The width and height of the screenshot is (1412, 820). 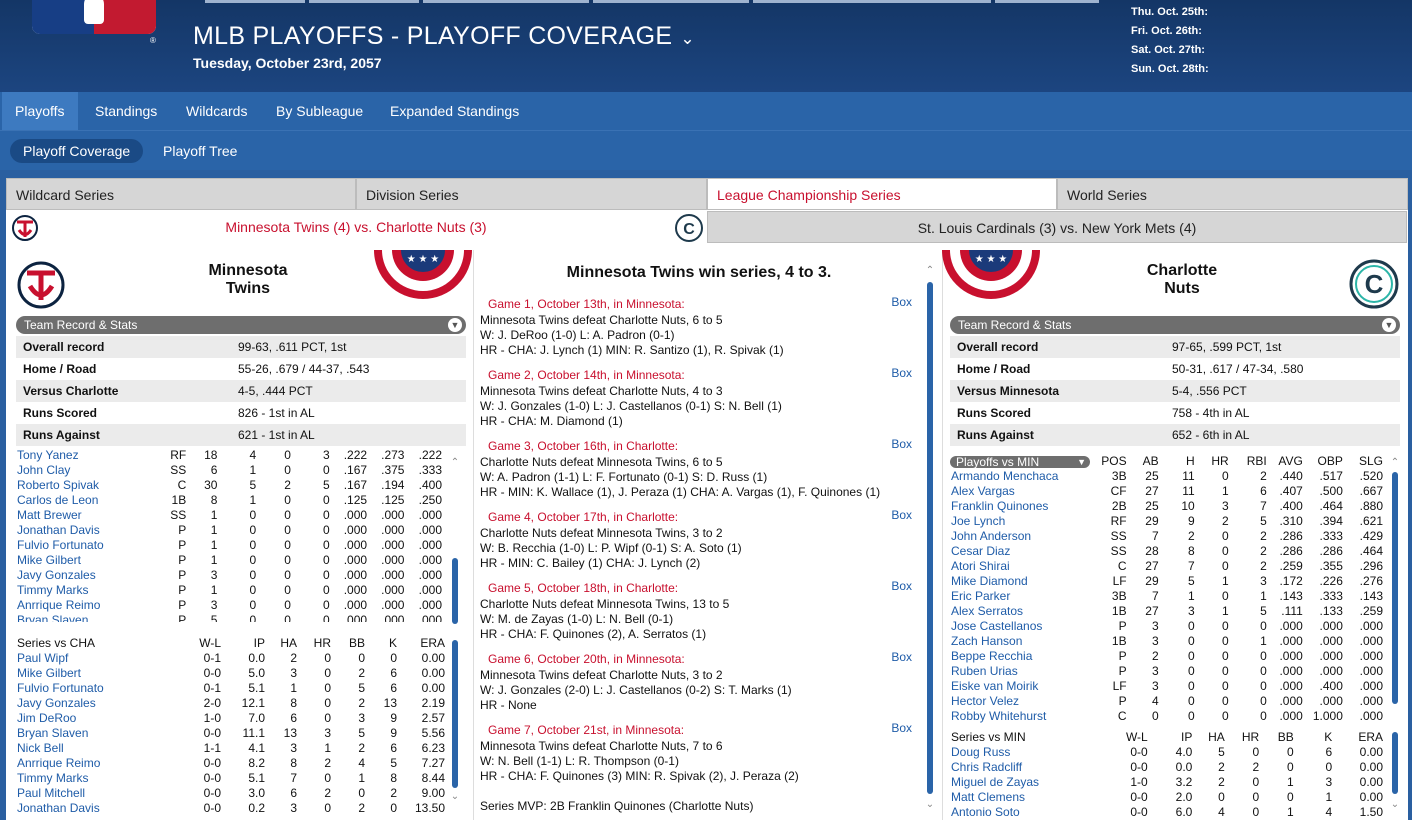 What do you see at coordinates (231, 808) in the screenshot?
I see `table-row: Jonathan Davis 0-0 0.2 3 0 2 0 13.50` at bounding box center [231, 808].